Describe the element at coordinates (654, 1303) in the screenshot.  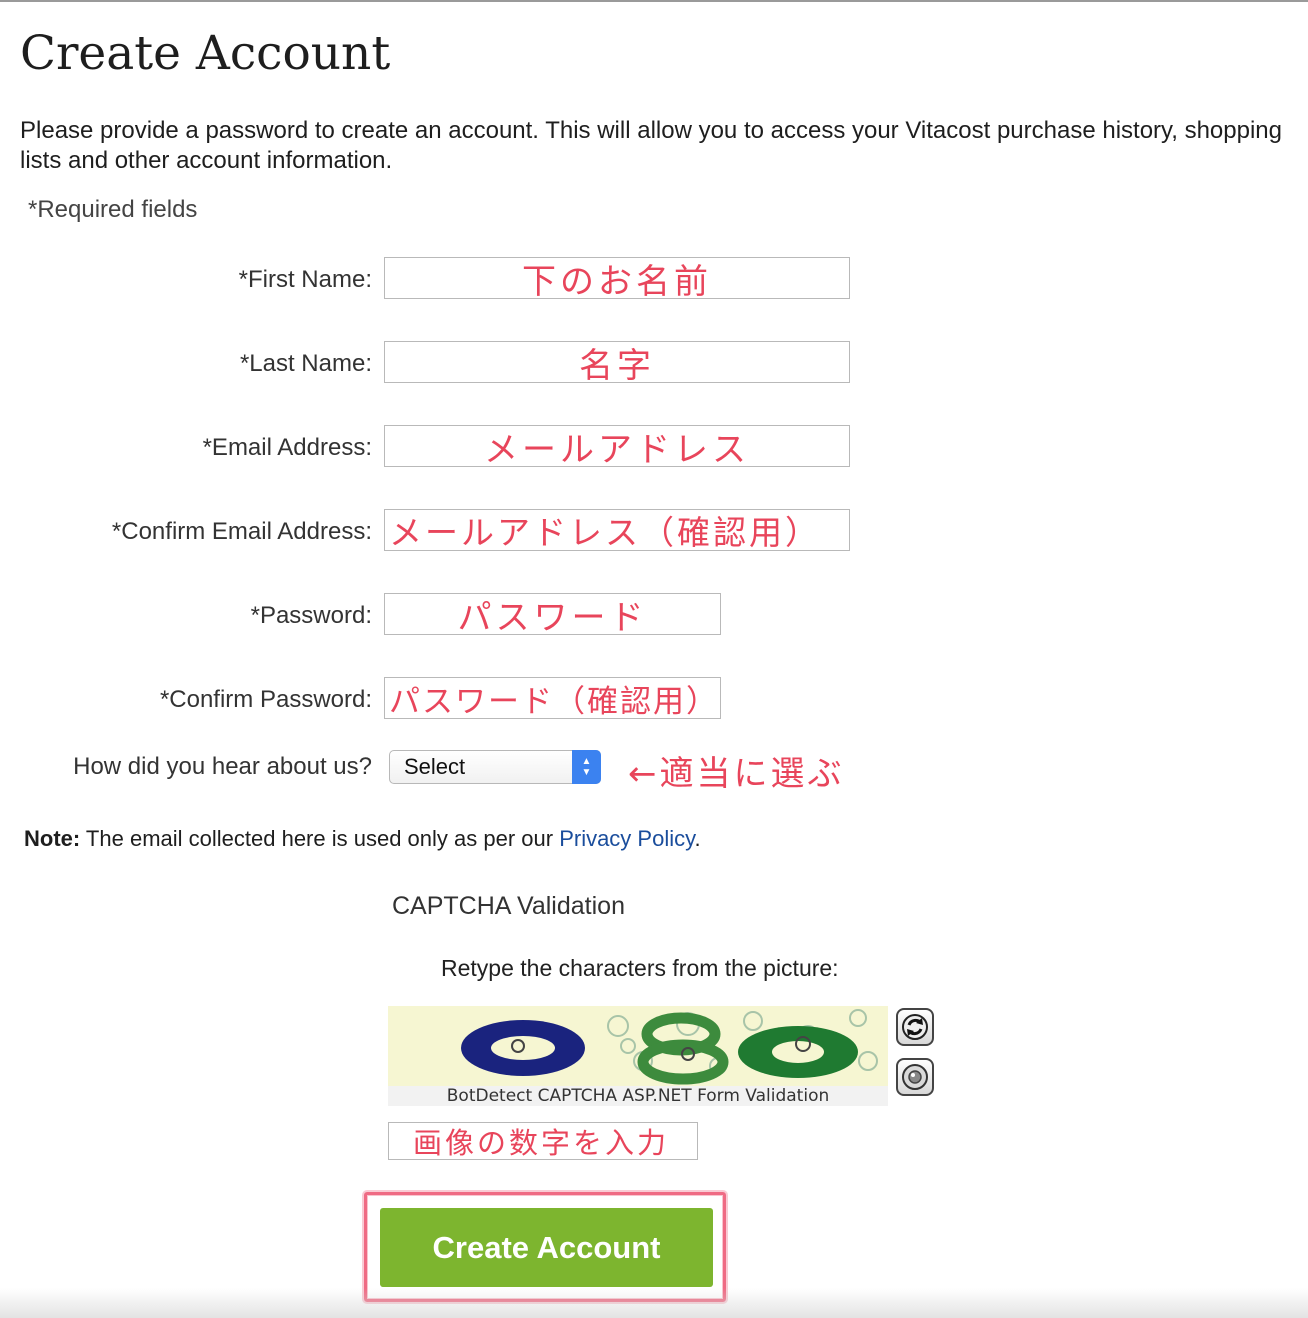
I see `bottom-shadow` at that location.